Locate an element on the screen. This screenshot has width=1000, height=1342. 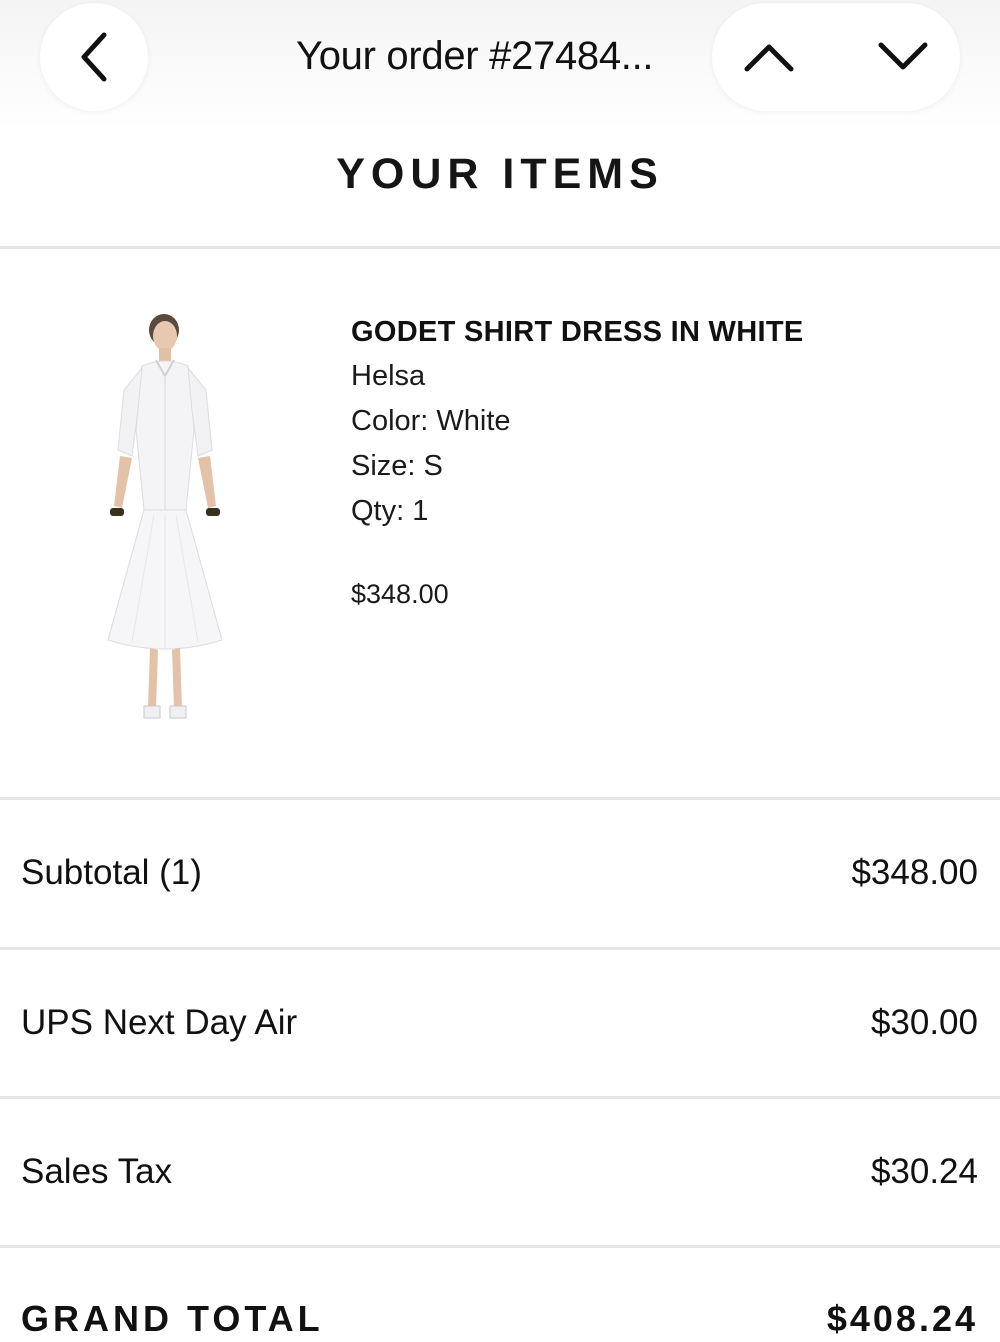
summary-value: $30.00 is located at coordinates (924, 1022).